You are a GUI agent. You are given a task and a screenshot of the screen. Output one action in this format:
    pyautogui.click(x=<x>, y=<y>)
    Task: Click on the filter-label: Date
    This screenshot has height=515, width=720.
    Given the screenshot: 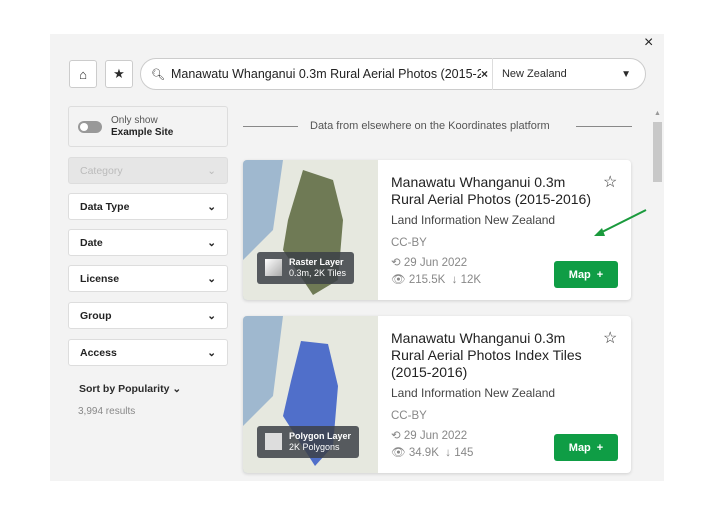 What is the action you would take?
    pyautogui.click(x=91, y=242)
    